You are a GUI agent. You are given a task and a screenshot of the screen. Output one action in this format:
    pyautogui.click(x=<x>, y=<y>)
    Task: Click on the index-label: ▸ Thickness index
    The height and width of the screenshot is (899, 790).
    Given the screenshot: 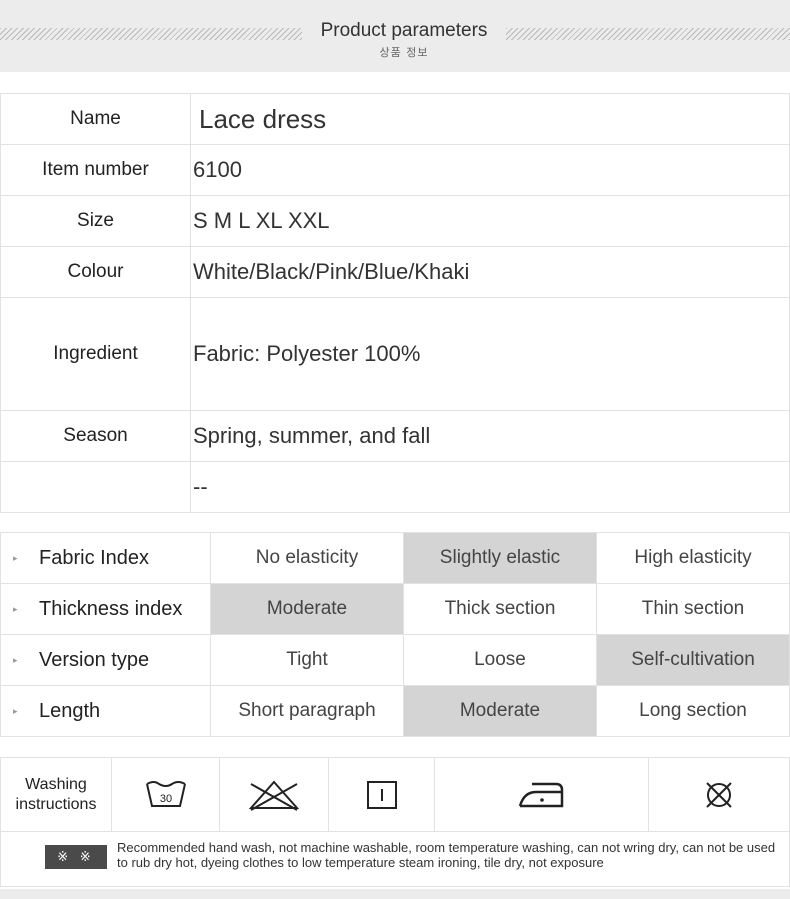 What is the action you would take?
    pyautogui.click(x=105, y=609)
    